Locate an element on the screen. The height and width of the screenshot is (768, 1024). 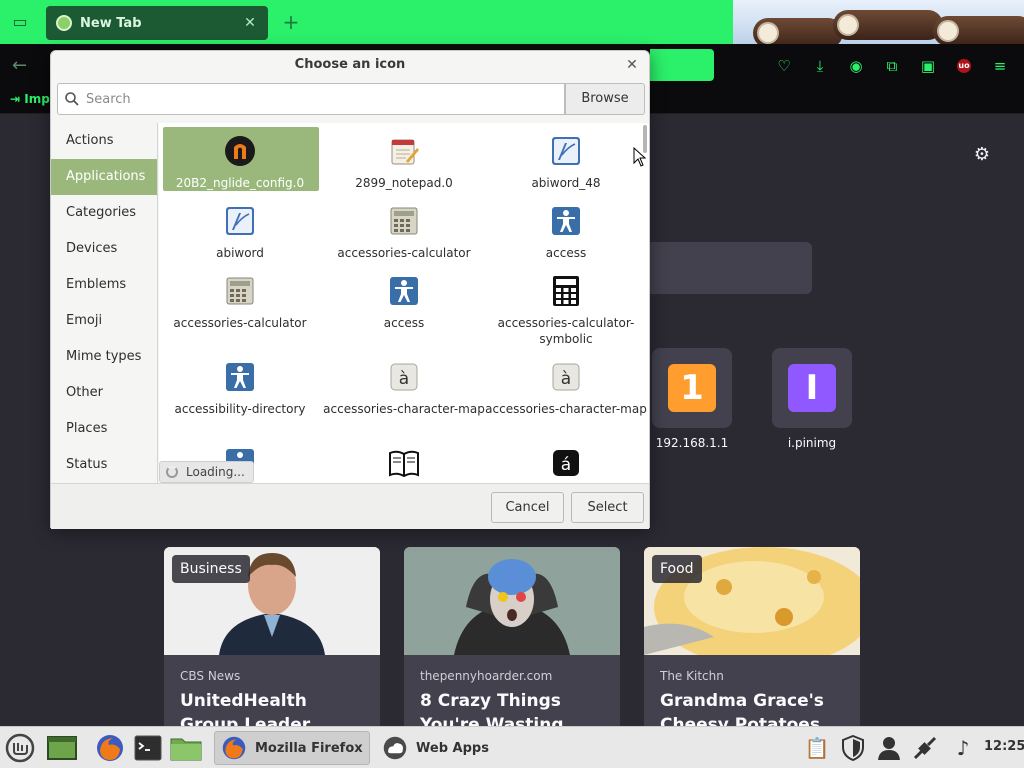
category-emoji: Emoji is located at coordinates (104, 321).